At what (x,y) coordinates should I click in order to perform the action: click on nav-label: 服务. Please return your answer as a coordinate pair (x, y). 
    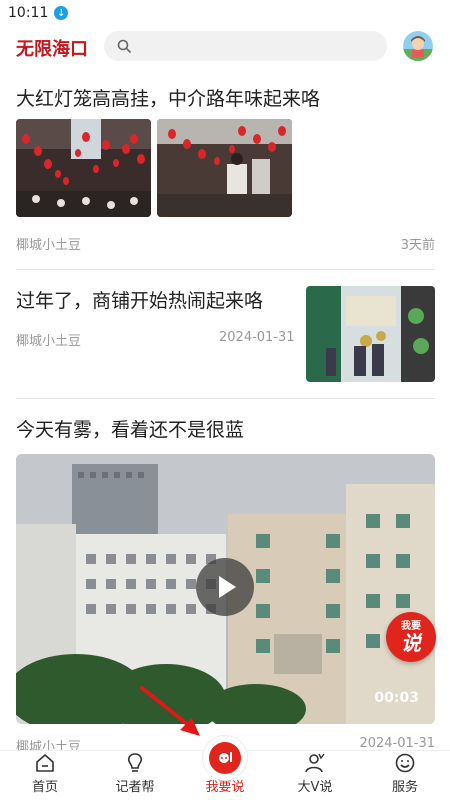
    Looking at the image, I should click on (404, 787).